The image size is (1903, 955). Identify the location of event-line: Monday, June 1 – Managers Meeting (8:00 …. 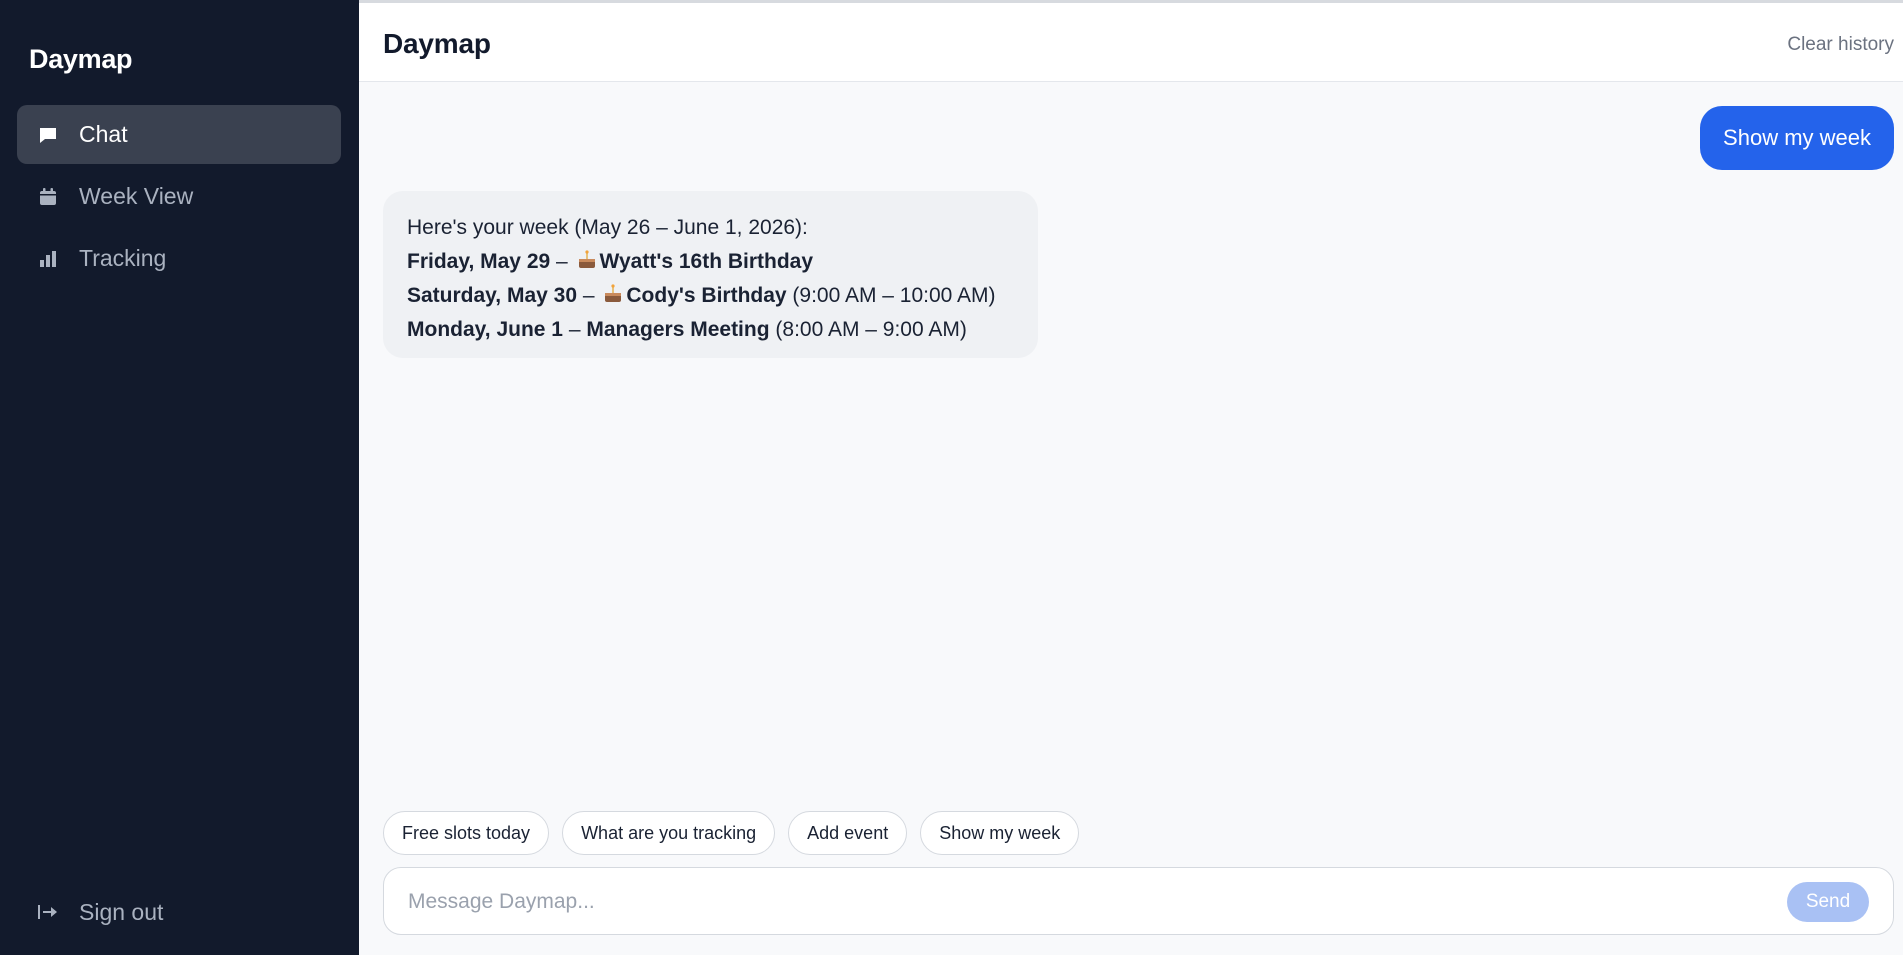
(710, 330).